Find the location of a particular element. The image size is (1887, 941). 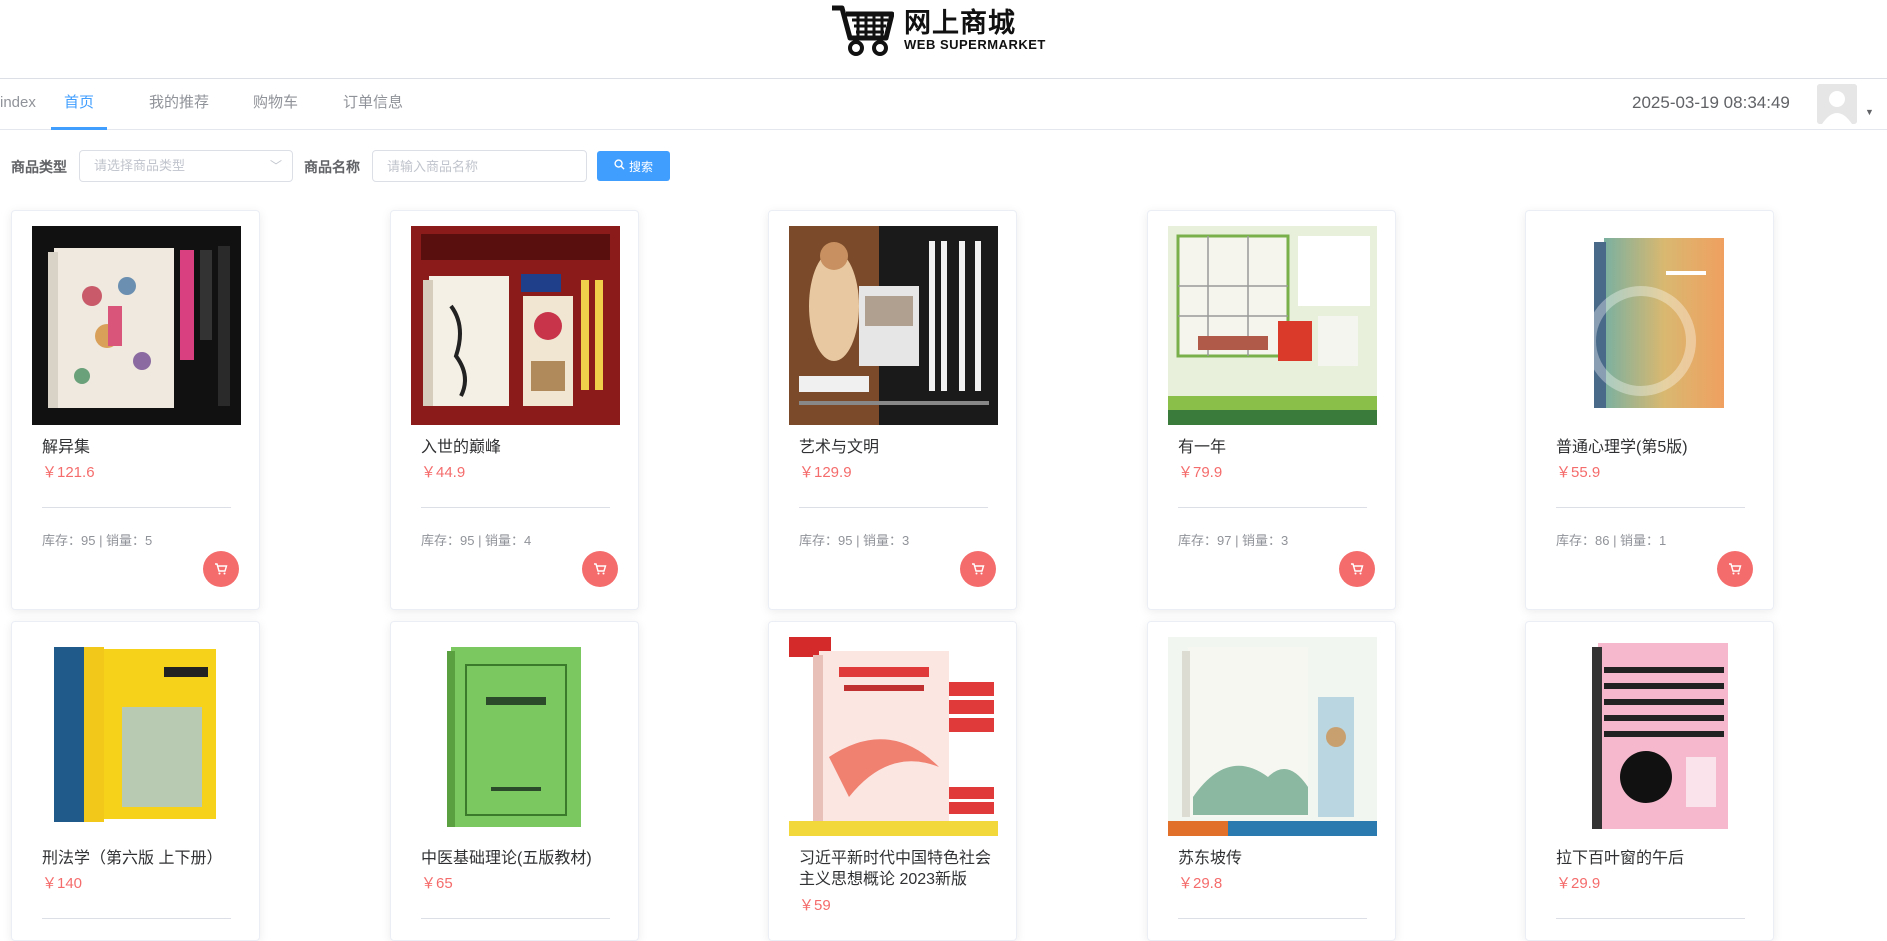

user-avatar-icon is located at coordinates (1837, 104).